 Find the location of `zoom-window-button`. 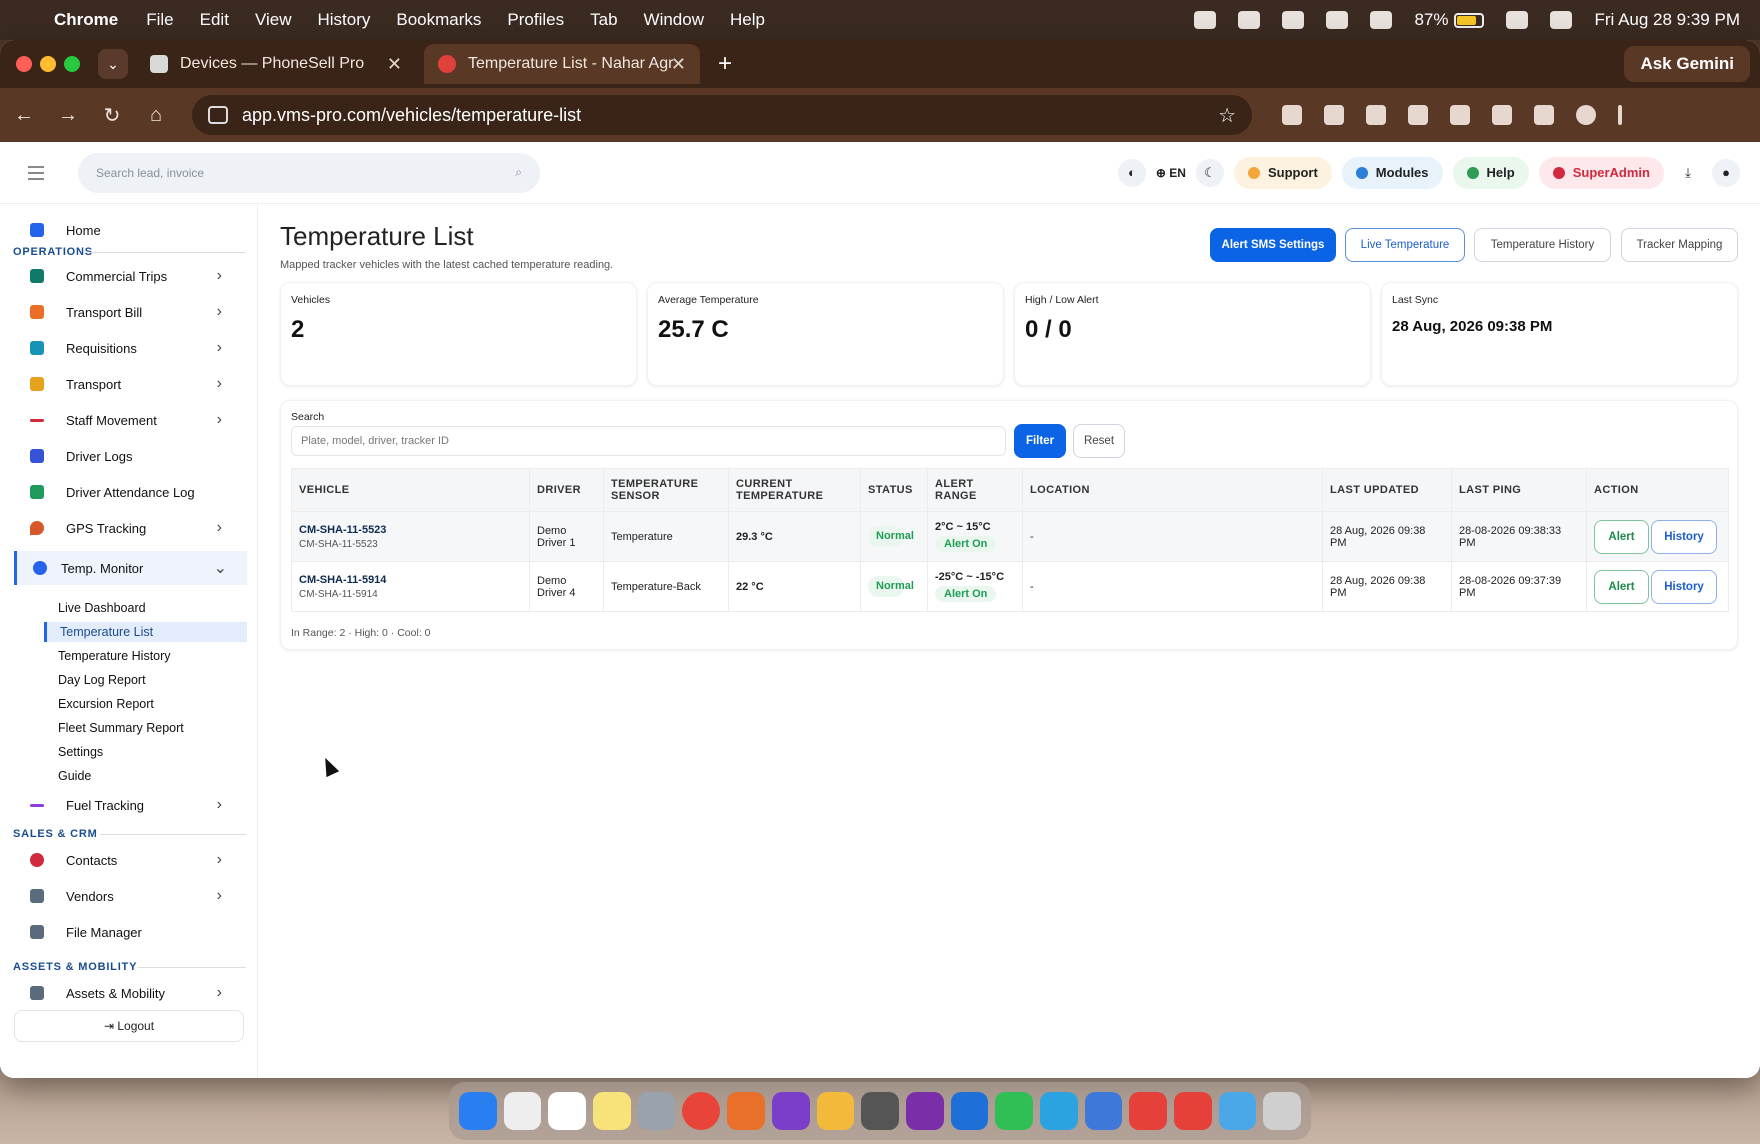

zoom-window-button is located at coordinates (72, 64).